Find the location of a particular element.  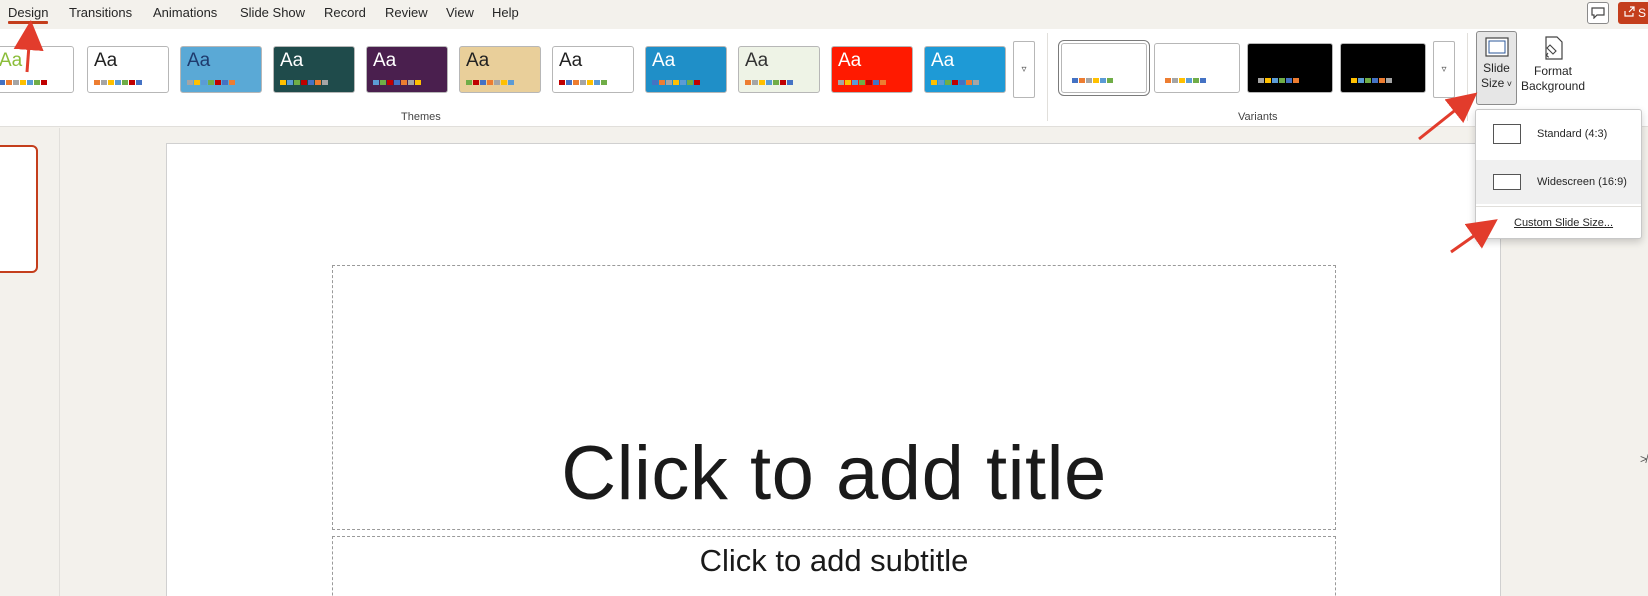

tab-view: View is located at coordinates (460, 12).